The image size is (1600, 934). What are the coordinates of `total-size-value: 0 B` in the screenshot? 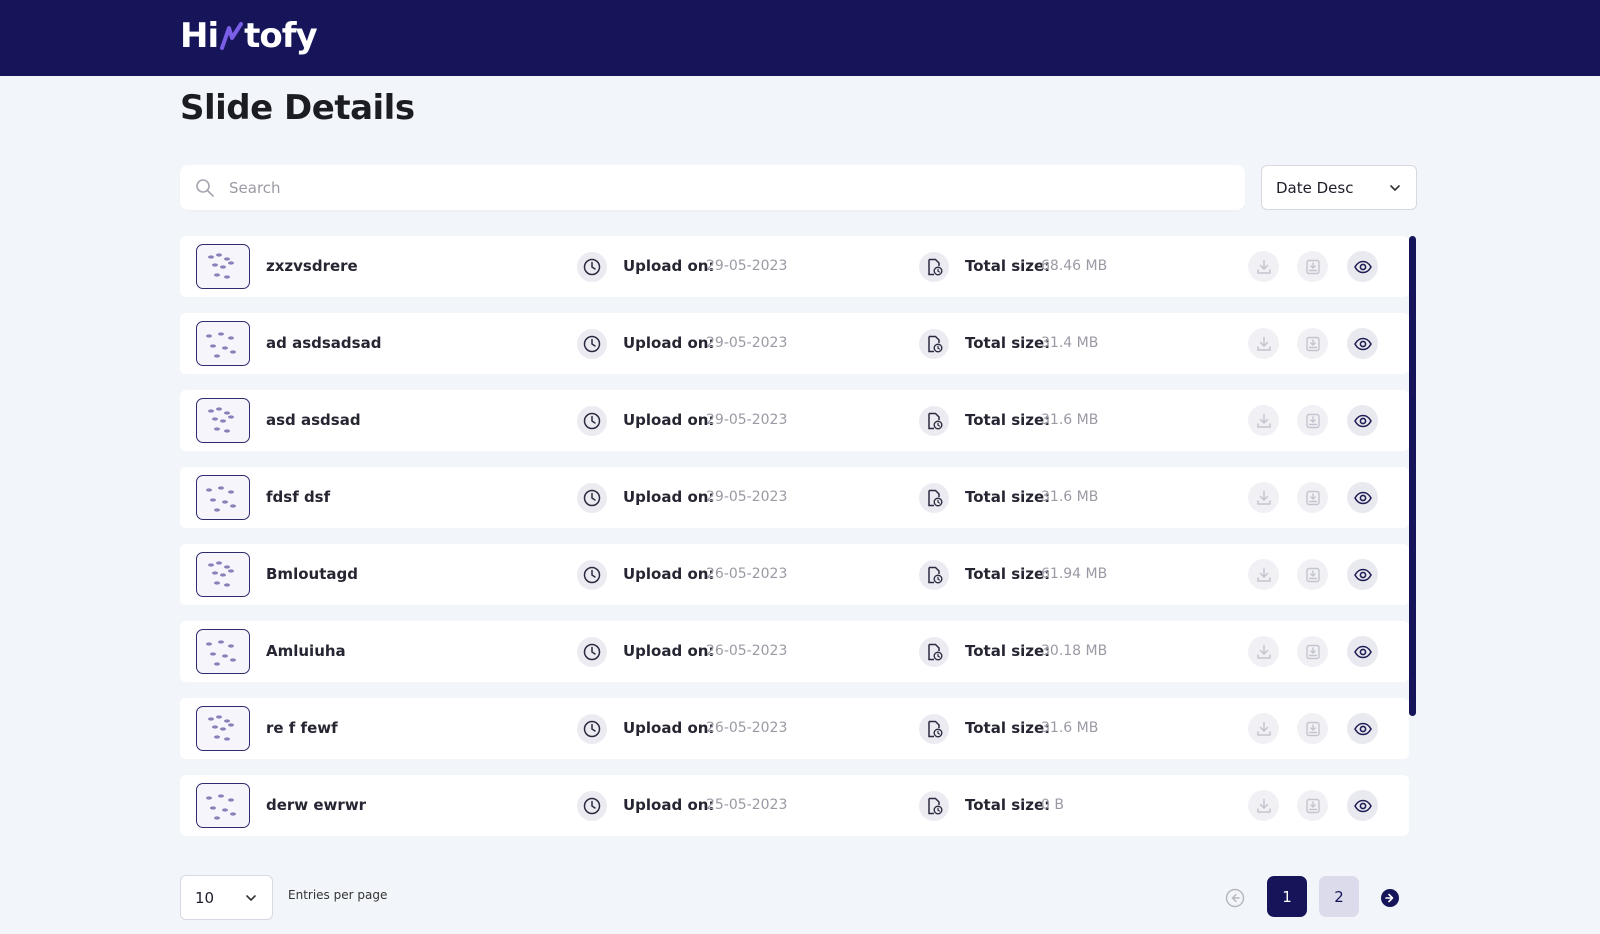 It's located at (1052, 805).